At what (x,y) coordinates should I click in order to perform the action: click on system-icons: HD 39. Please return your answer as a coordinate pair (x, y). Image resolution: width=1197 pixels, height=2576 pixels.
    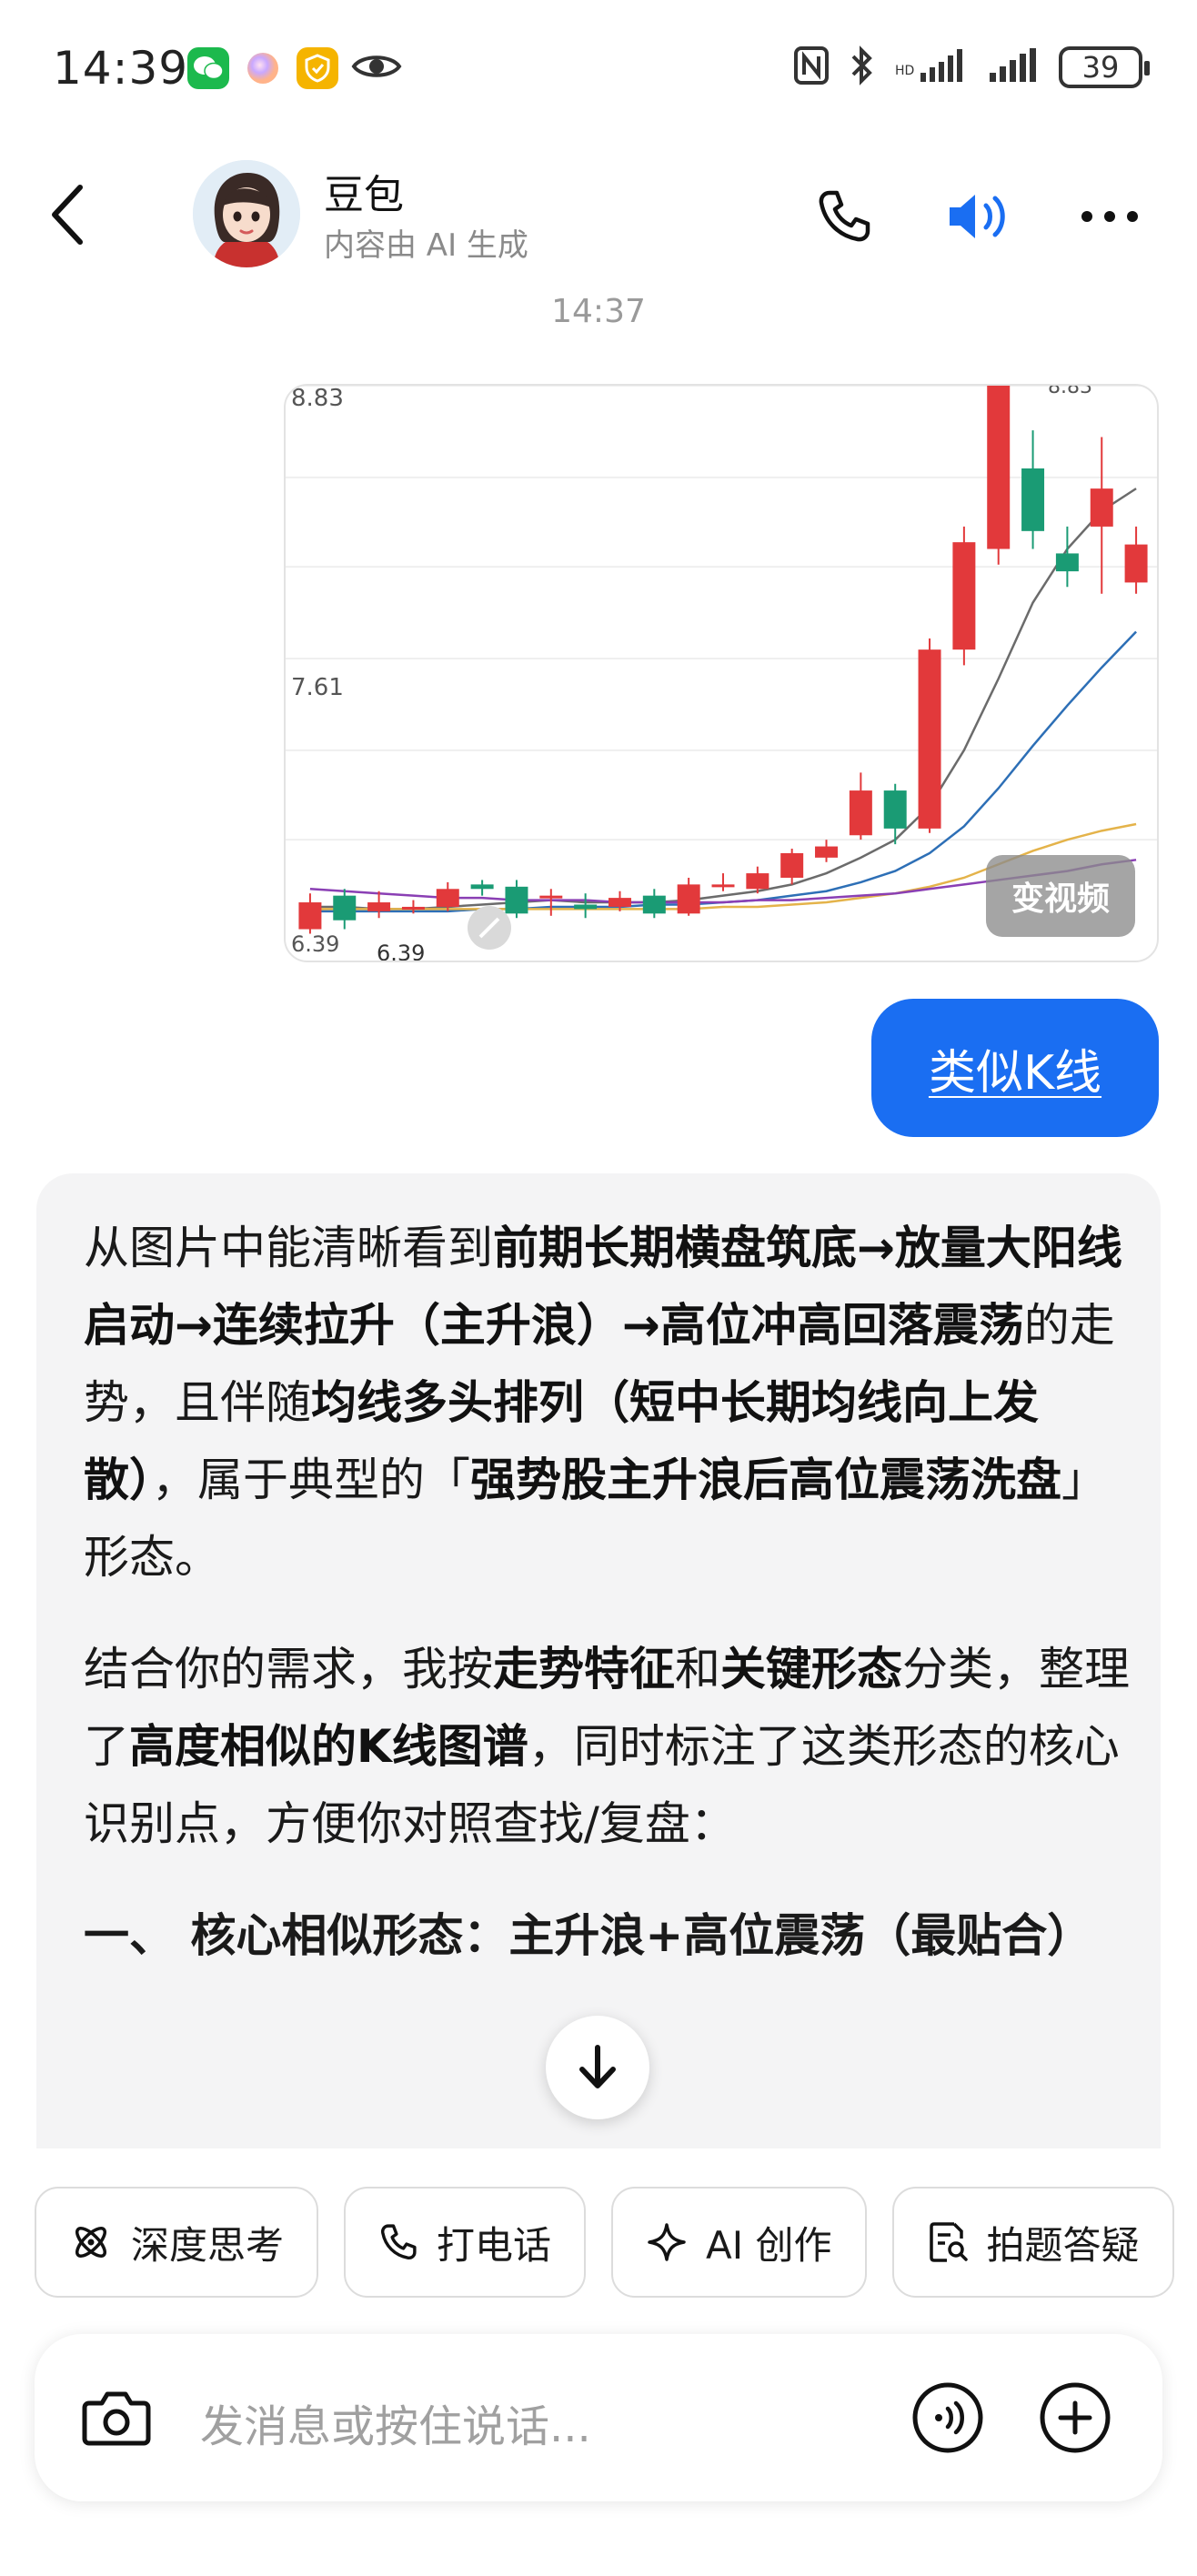
    Looking at the image, I should click on (971, 67).